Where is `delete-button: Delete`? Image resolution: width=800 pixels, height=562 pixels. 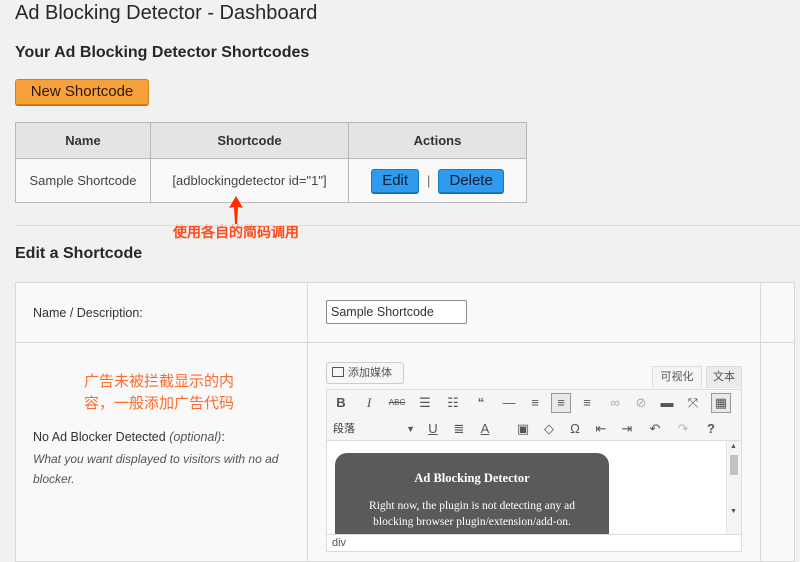 delete-button: Delete is located at coordinates (471, 180).